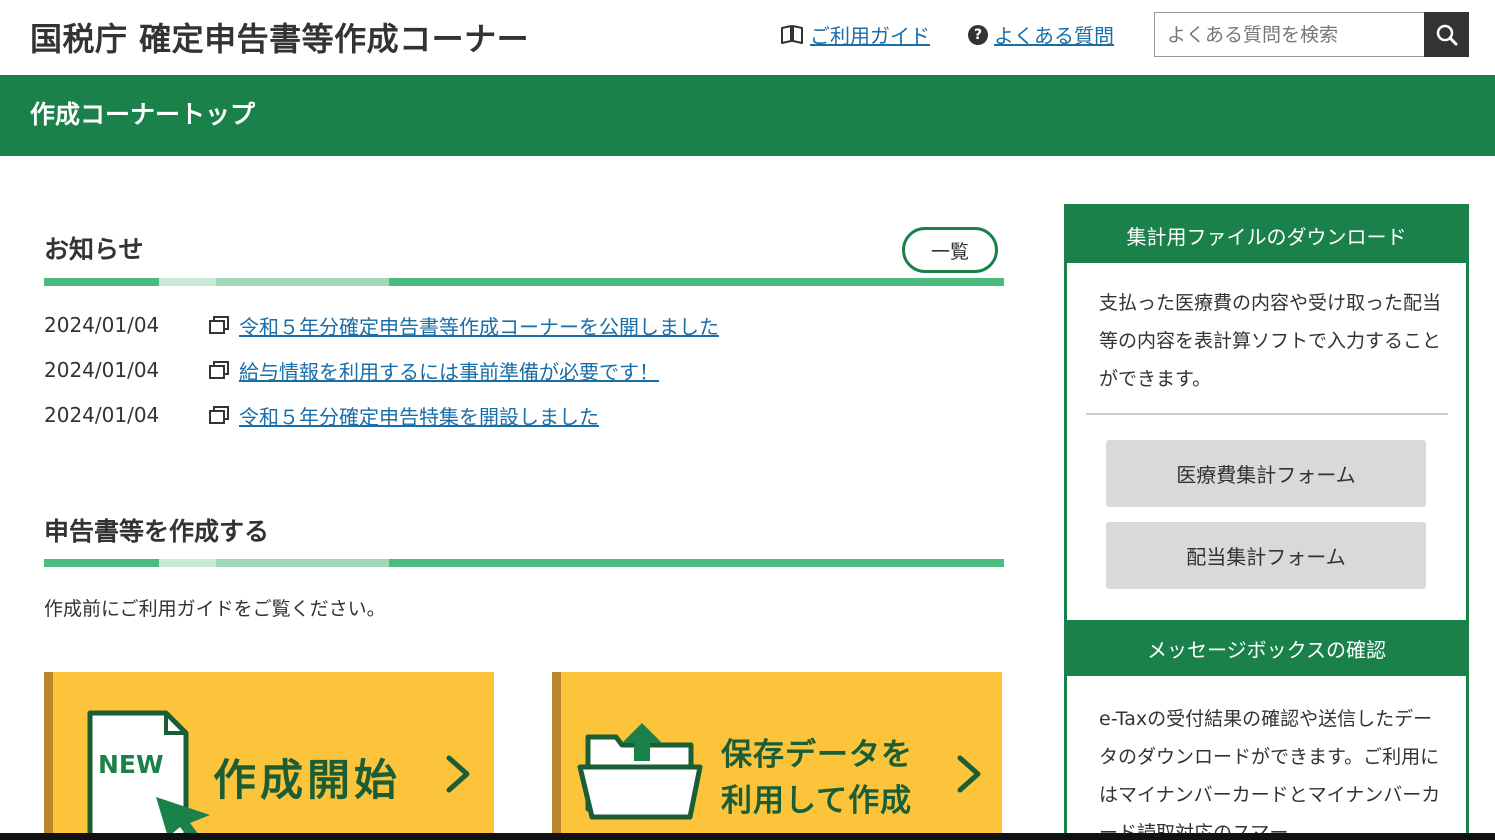 Image resolution: width=1495 pixels, height=840 pixels. What do you see at coordinates (747, 836) in the screenshot?
I see `bottom-edge` at bounding box center [747, 836].